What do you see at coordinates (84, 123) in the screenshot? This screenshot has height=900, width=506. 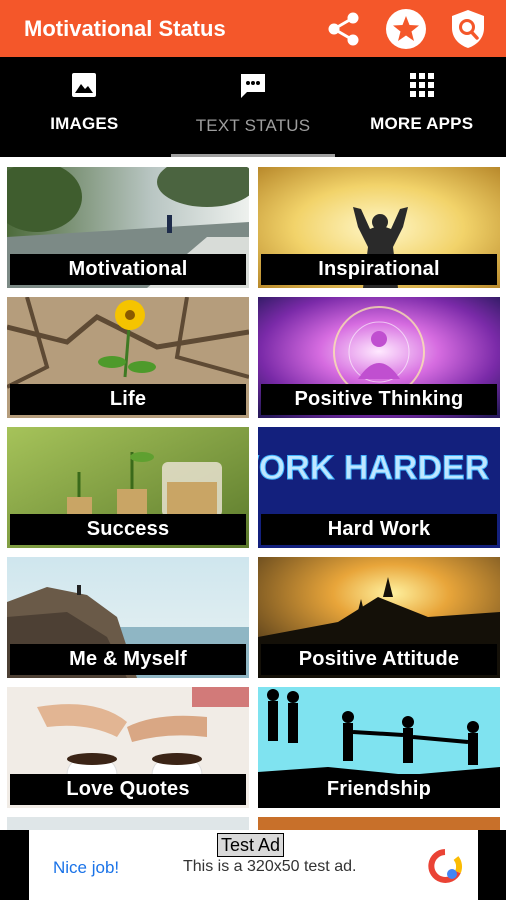 I see `tab-images-label: IMAGES` at bounding box center [84, 123].